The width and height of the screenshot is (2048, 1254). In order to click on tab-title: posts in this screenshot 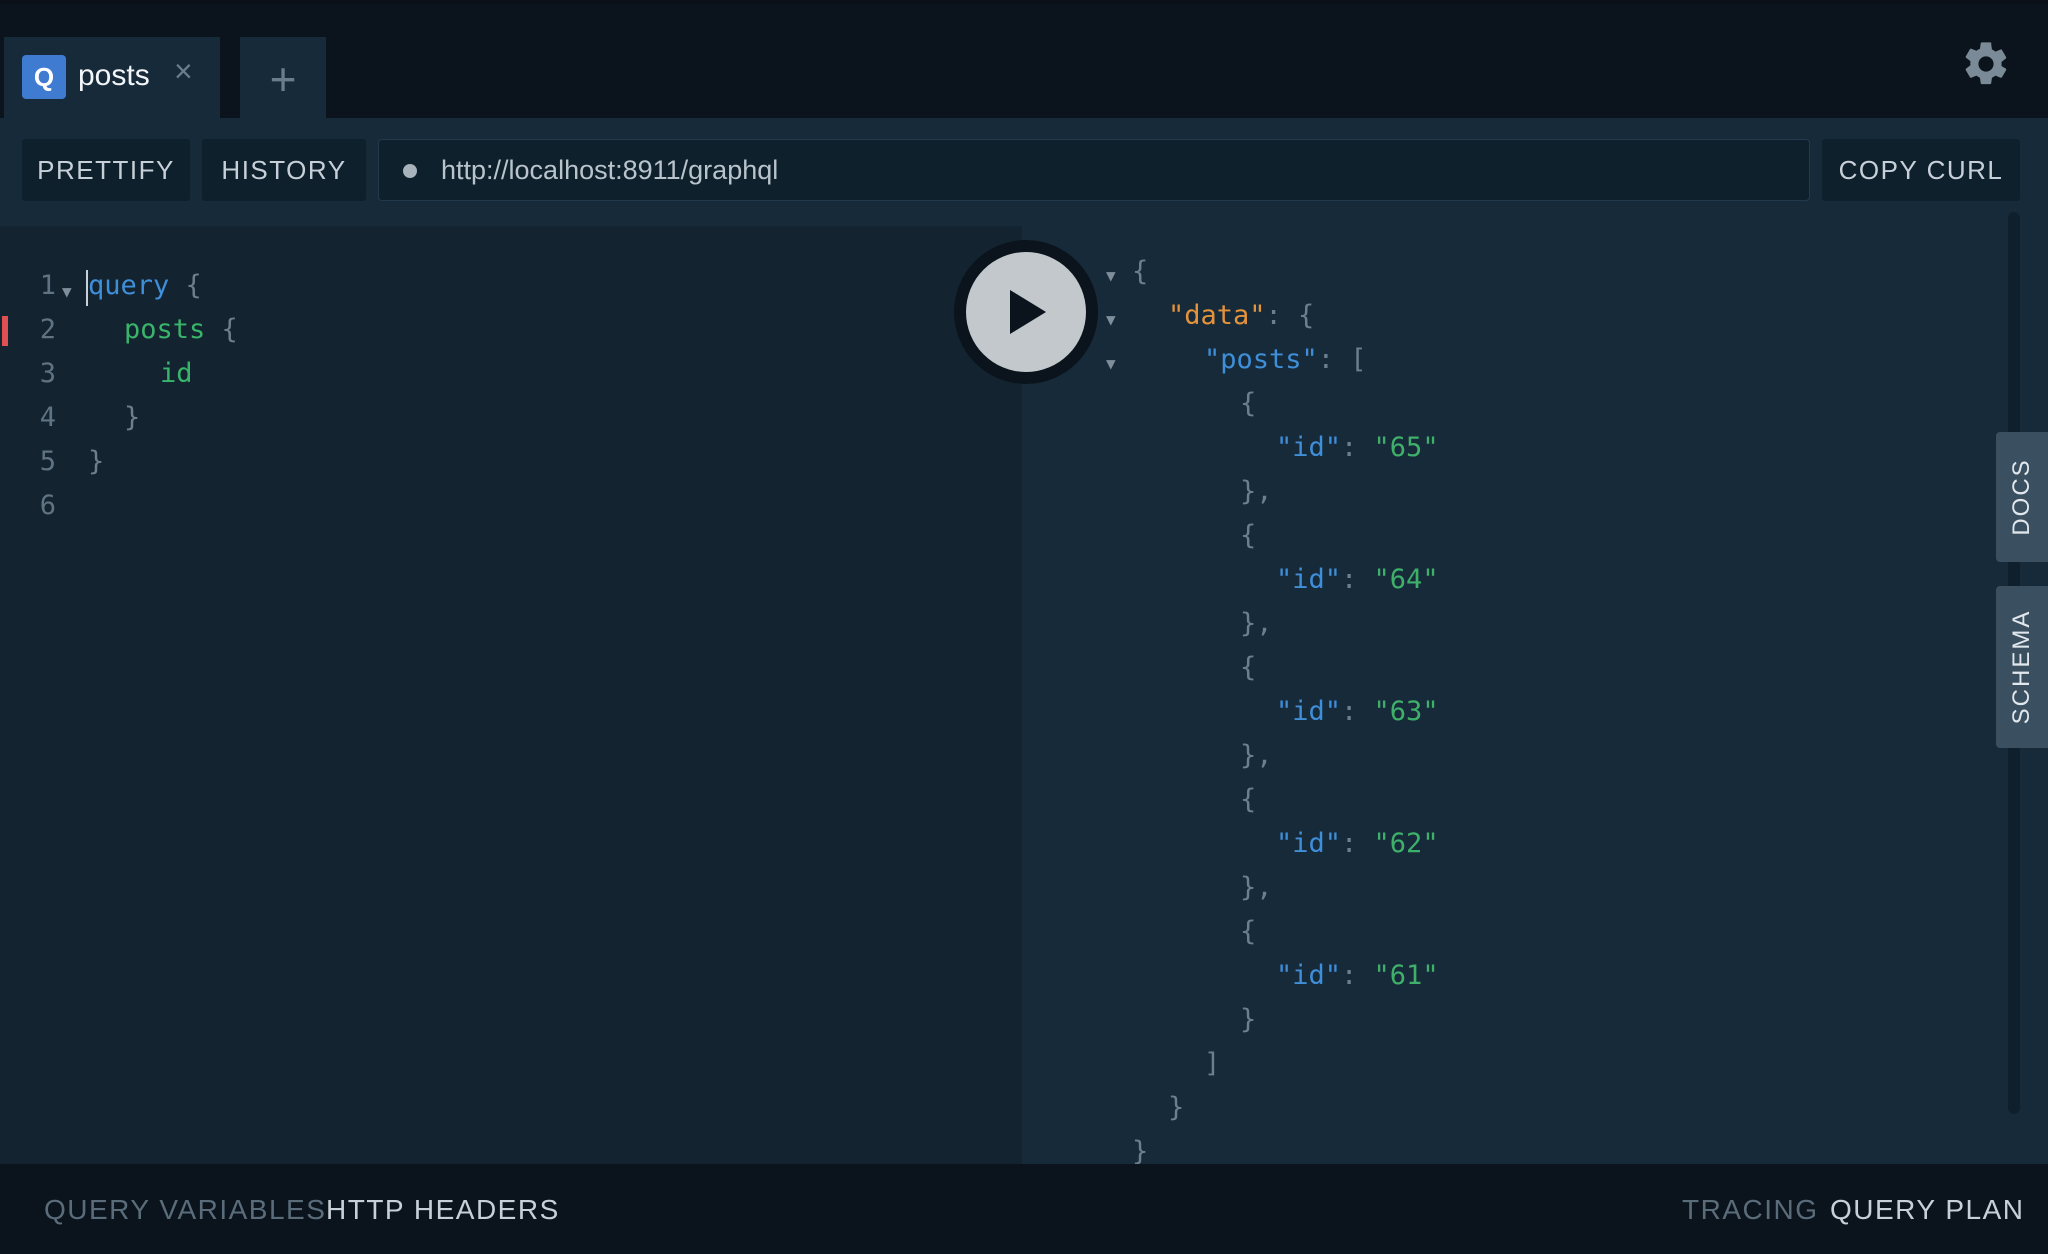, I will do `click(114, 75)`.